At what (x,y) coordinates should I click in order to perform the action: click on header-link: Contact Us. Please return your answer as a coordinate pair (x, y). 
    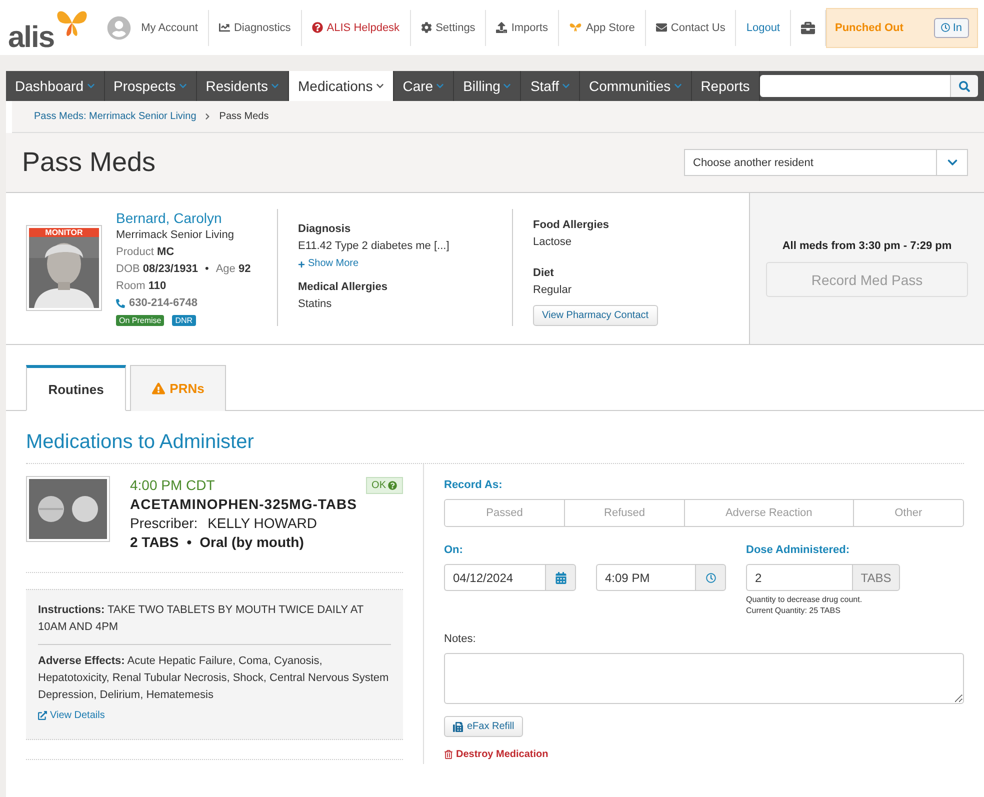
    Looking at the image, I should click on (691, 28).